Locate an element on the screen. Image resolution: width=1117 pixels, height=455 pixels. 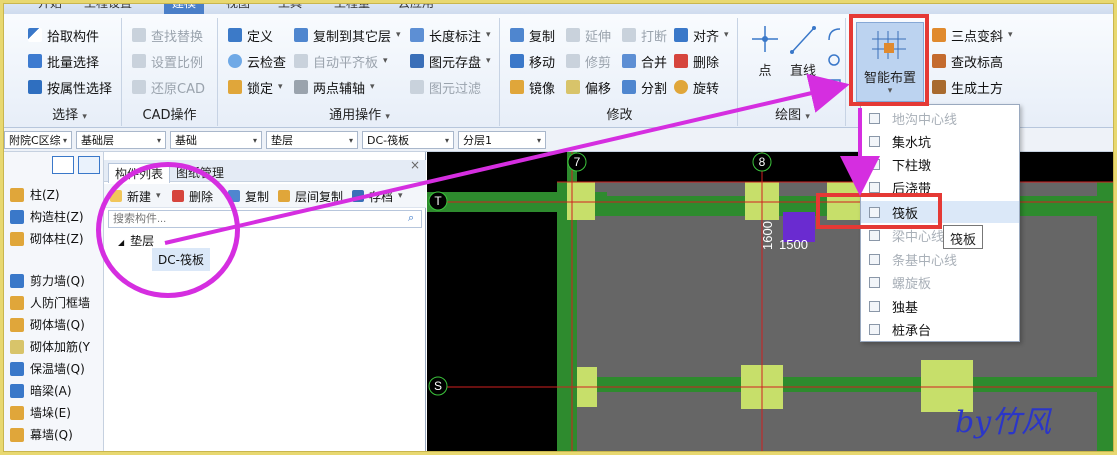
group-cad: 查找替换 设置比例 还原CAD CAD操作 is located at coordinates (170, 72).